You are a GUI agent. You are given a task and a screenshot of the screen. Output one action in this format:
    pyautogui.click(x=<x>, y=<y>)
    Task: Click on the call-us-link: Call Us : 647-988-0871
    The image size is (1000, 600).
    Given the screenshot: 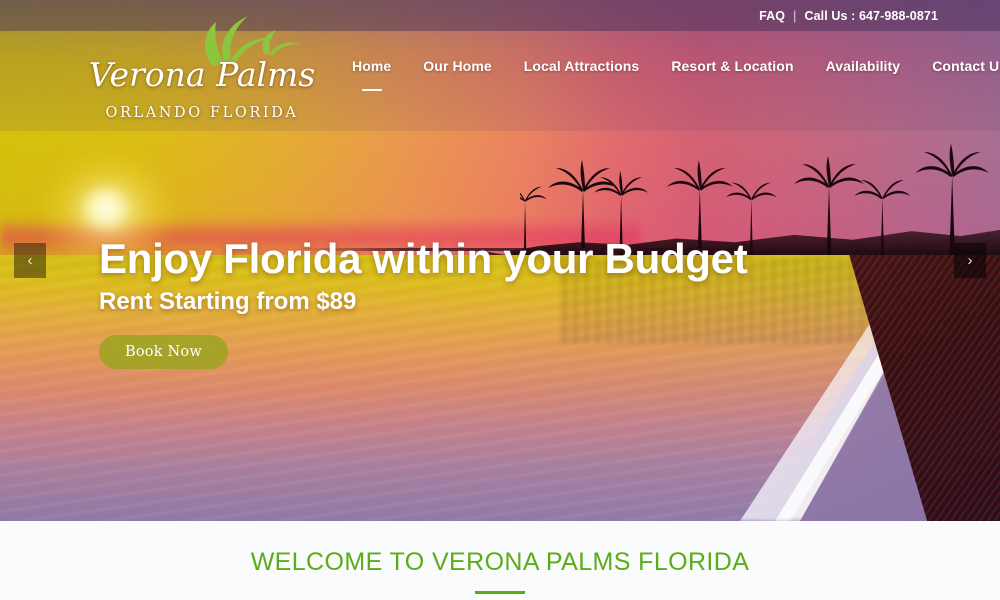 What is the action you would take?
    pyautogui.click(x=871, y=16)
    